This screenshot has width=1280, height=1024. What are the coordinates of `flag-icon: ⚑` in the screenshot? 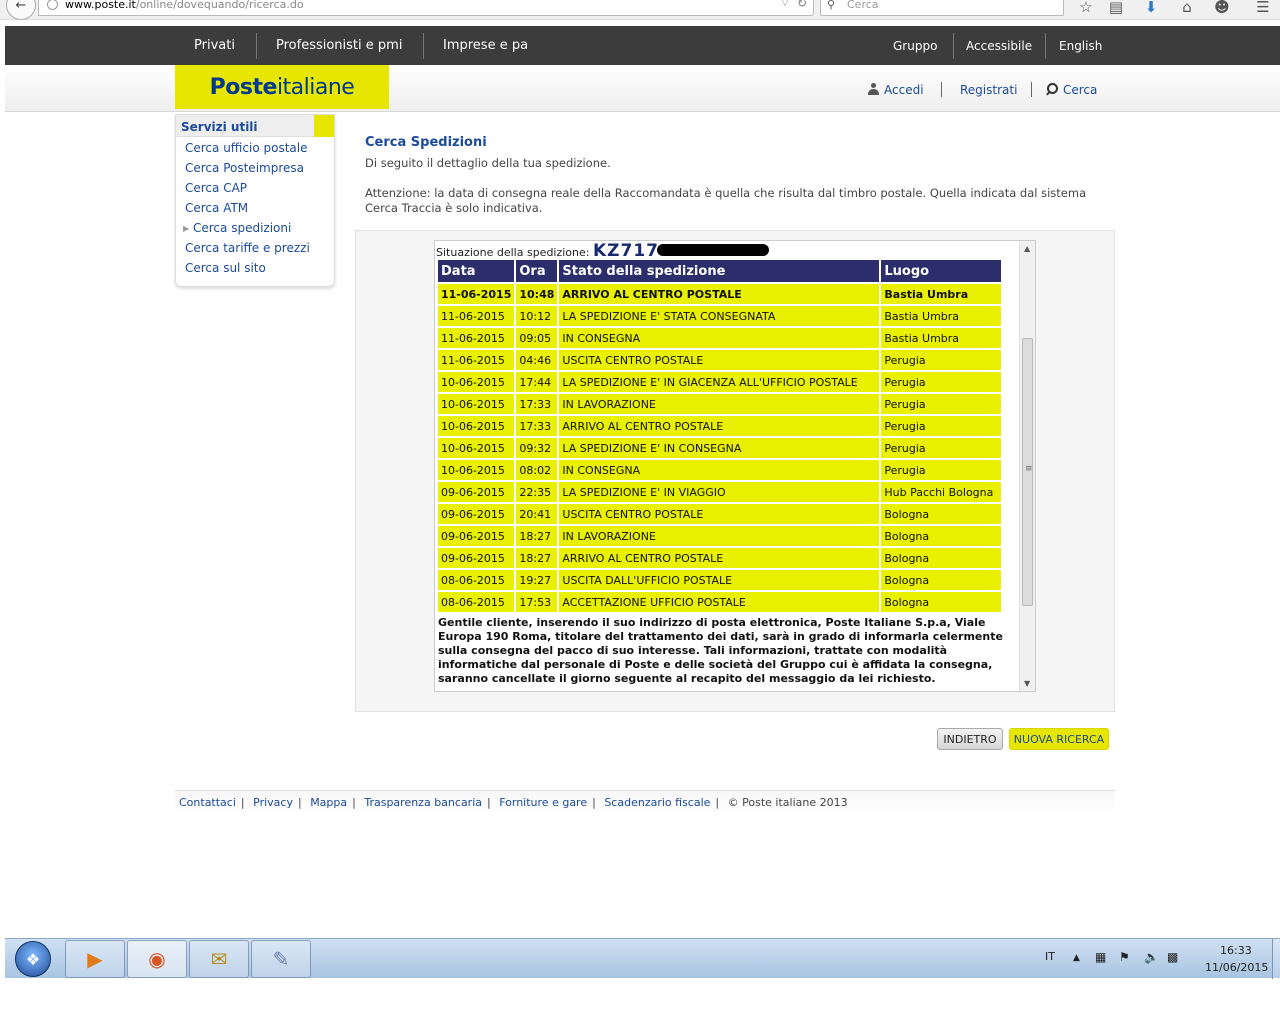 It's located at (1124, 957).